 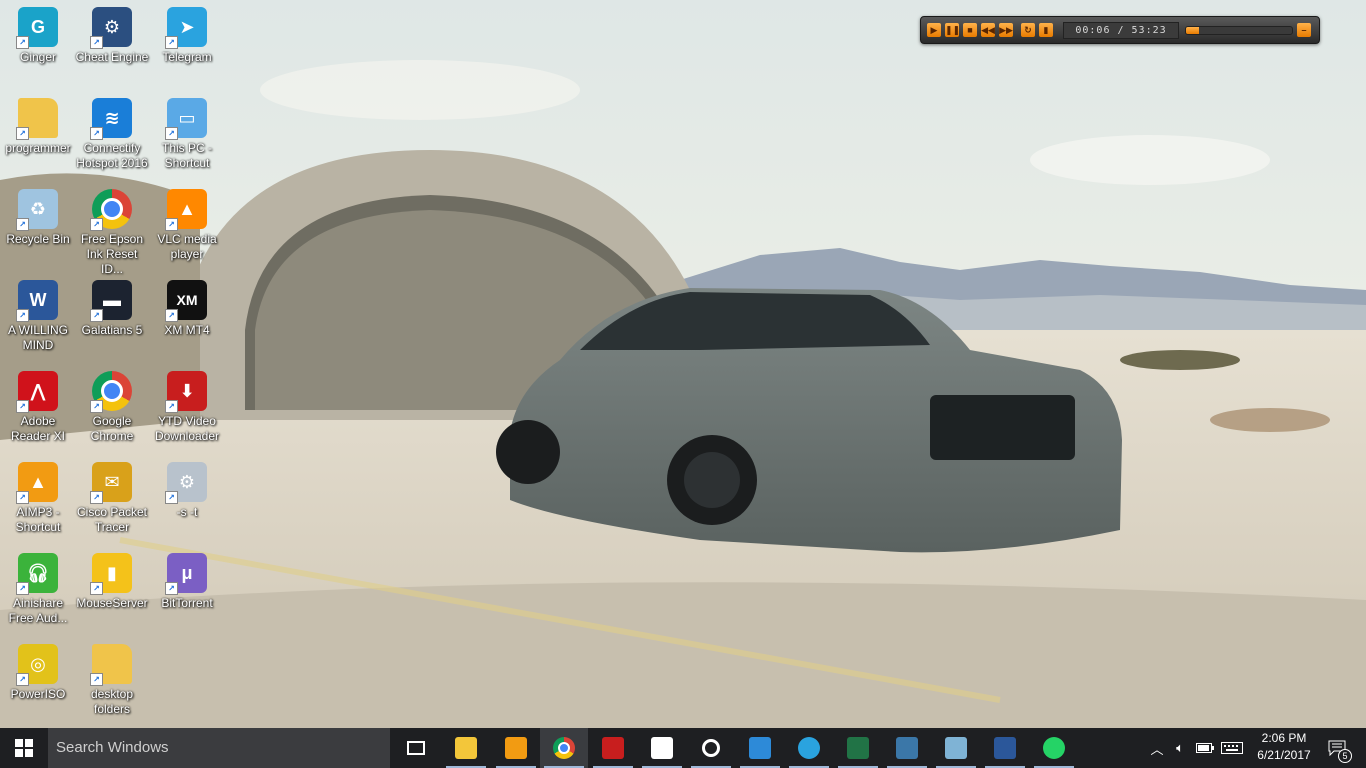 I want to click on taskbar-app-word, so click(x=1005, y=748).